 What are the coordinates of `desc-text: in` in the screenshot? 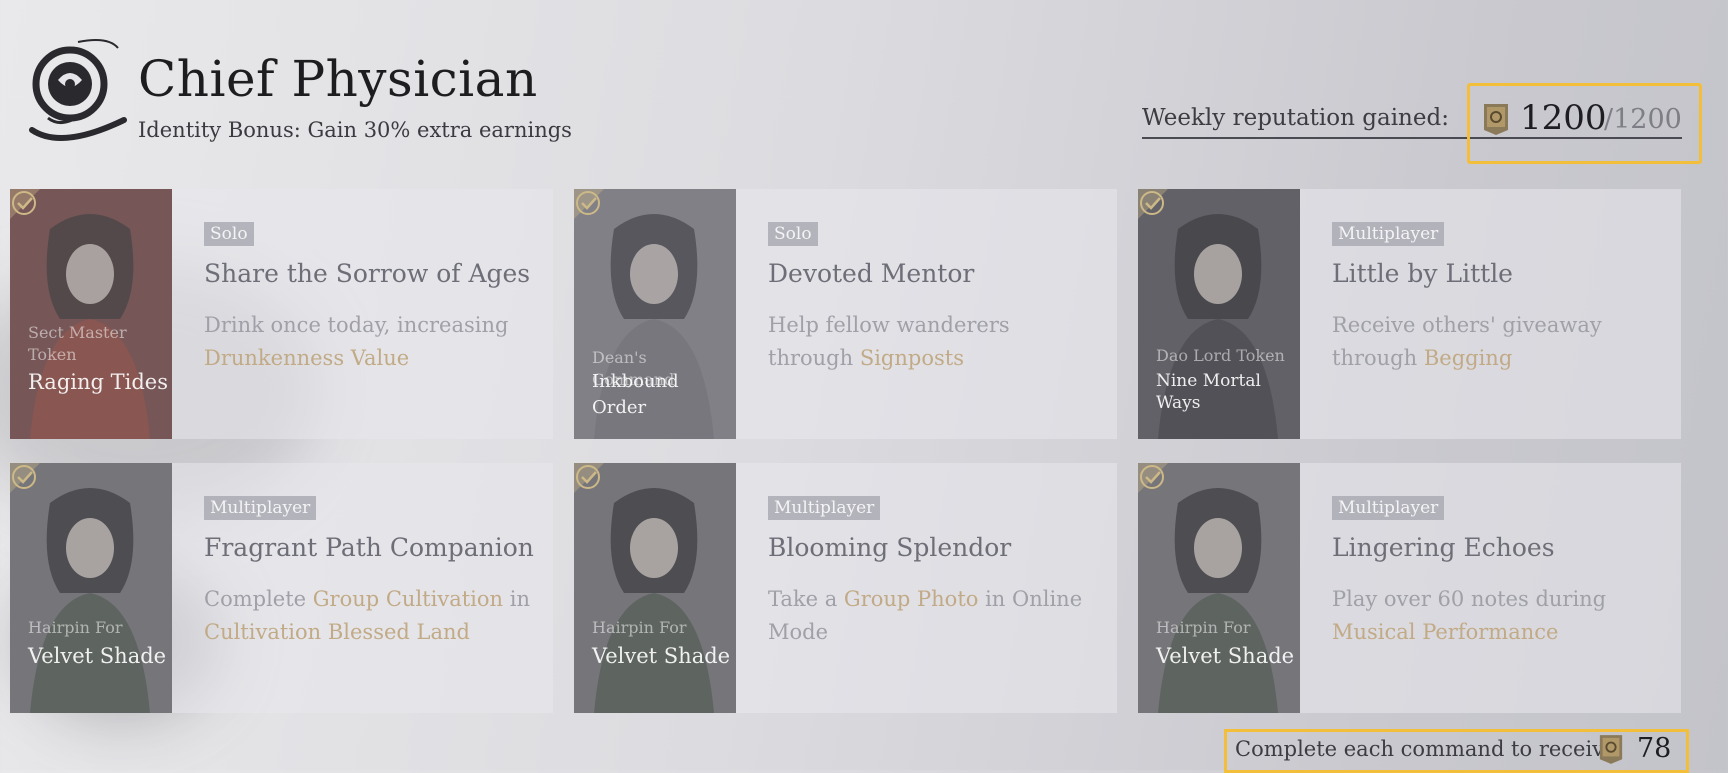 It's located at (516, 599).